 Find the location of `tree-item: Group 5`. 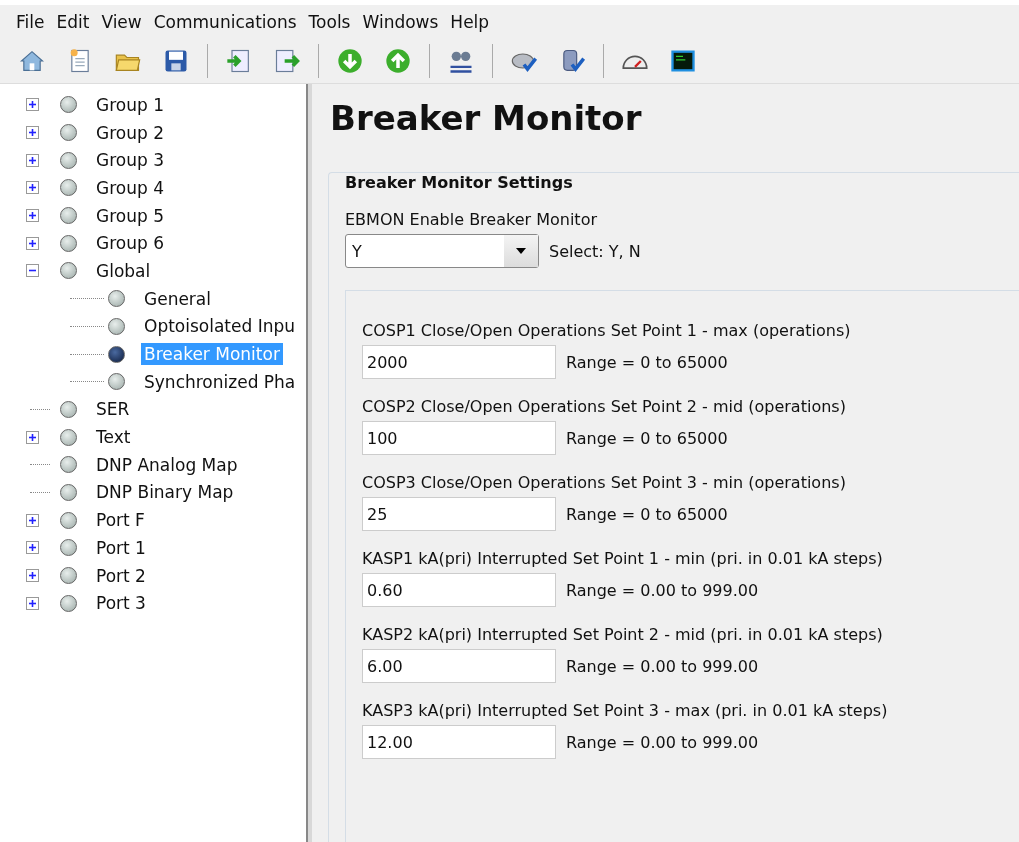

tree-item: Group 5 is located at coordinates (130, 215).